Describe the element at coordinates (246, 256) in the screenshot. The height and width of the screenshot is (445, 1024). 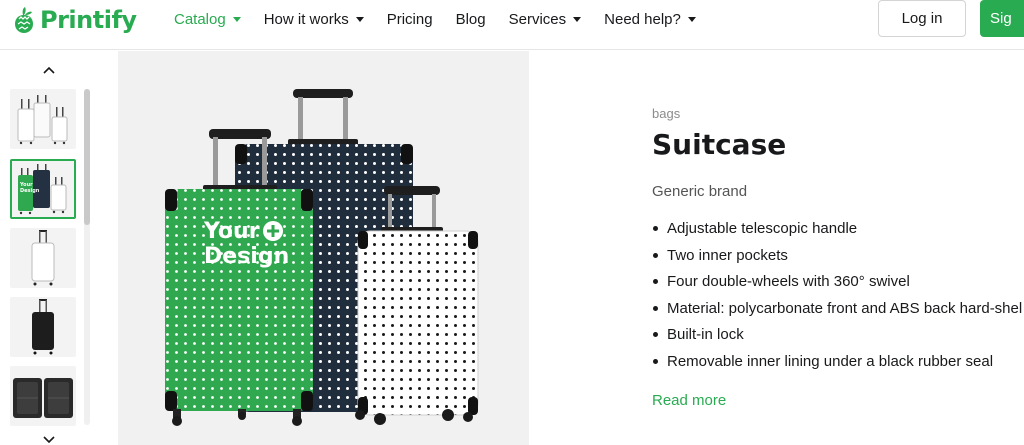
I see `your-design-text: Design` at that location.